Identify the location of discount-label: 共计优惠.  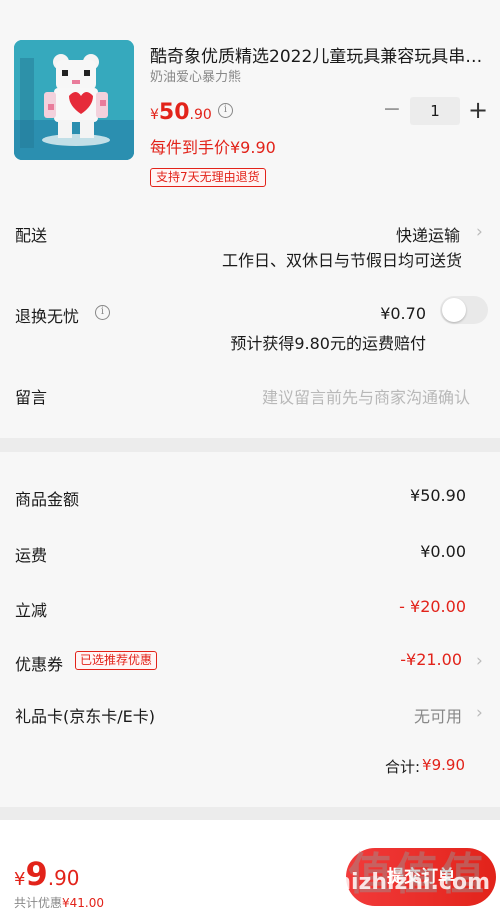
(38, 903).